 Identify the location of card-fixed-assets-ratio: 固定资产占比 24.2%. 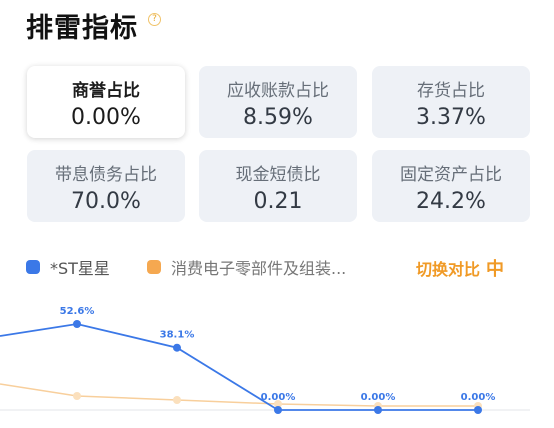
(451, 186).